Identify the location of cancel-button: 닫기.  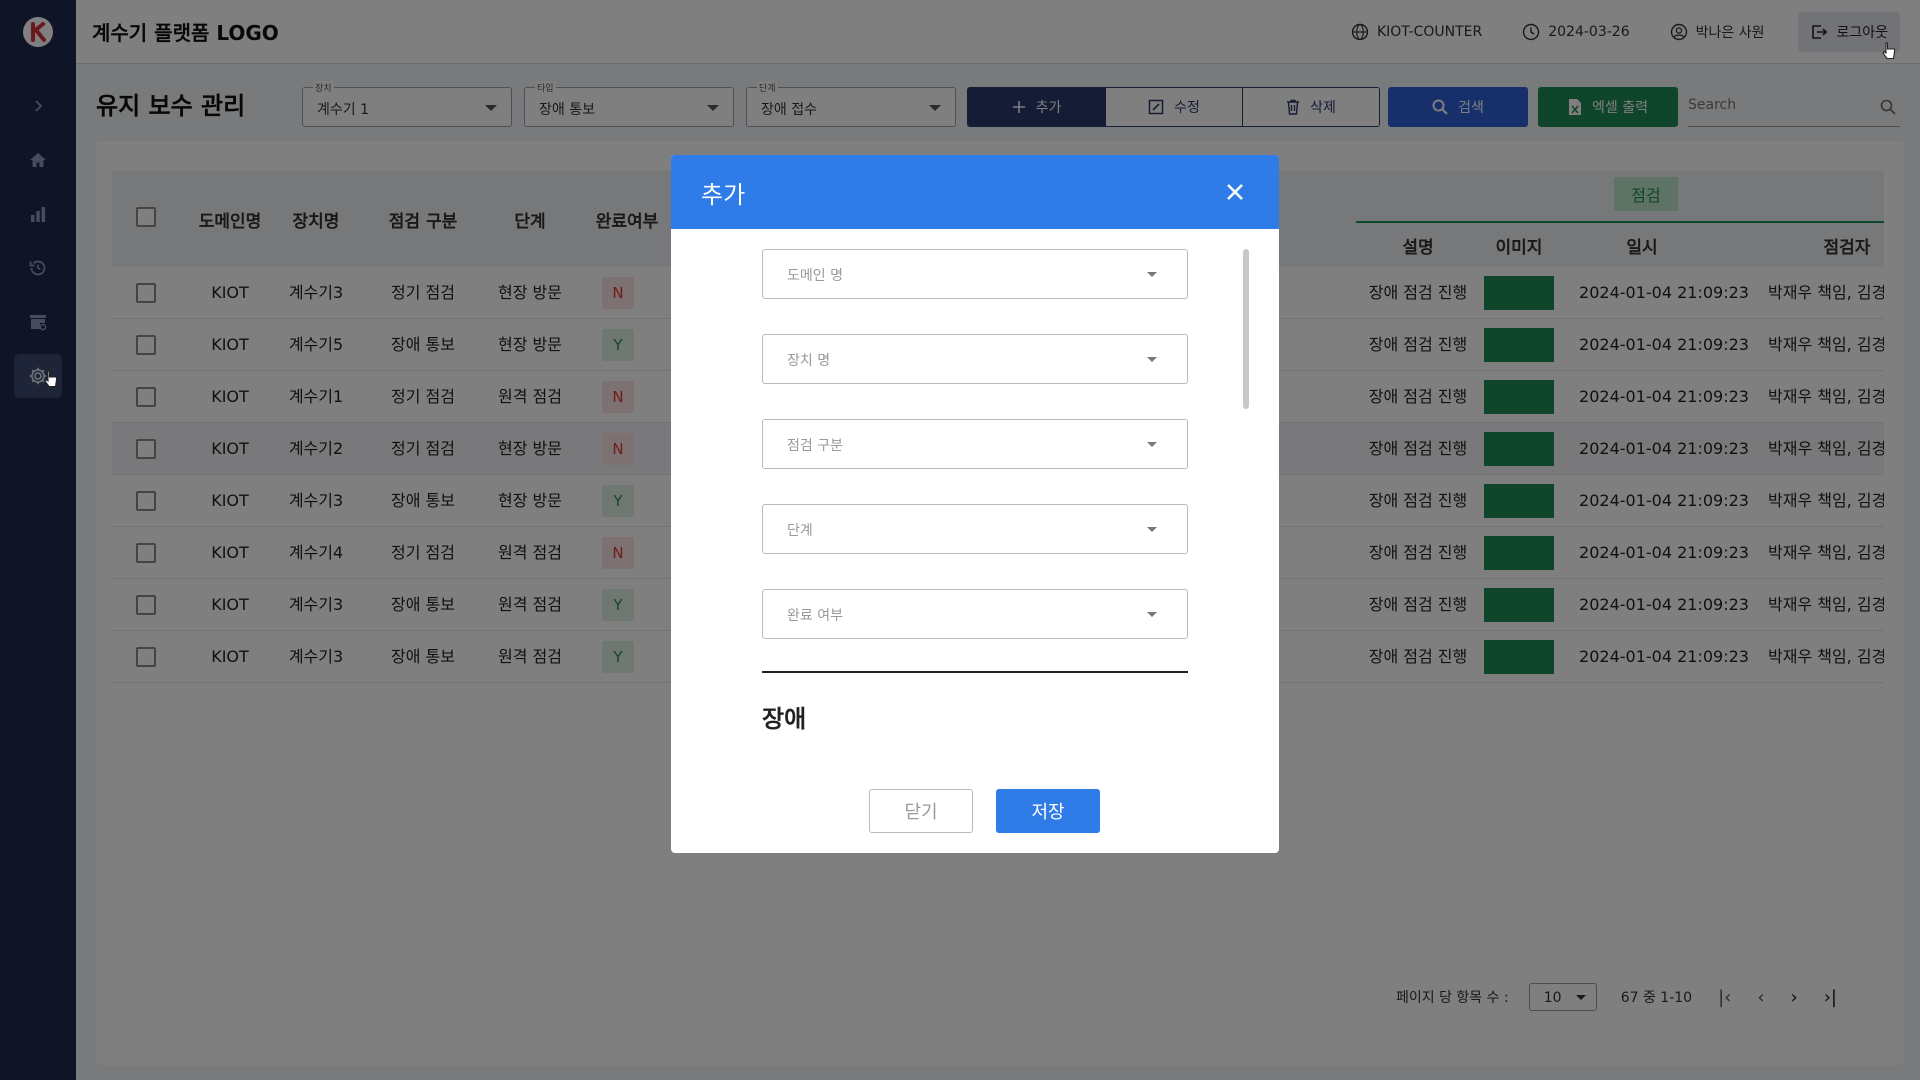
(921, 811).